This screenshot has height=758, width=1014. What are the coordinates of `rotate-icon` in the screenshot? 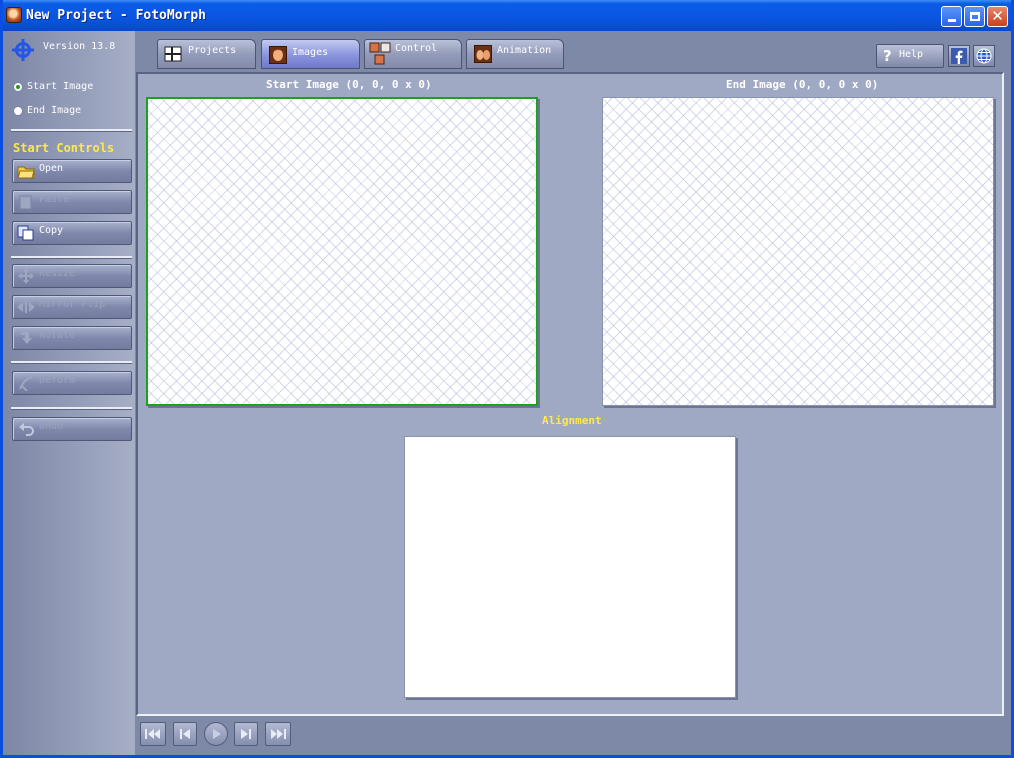 It's located at (26, 338).